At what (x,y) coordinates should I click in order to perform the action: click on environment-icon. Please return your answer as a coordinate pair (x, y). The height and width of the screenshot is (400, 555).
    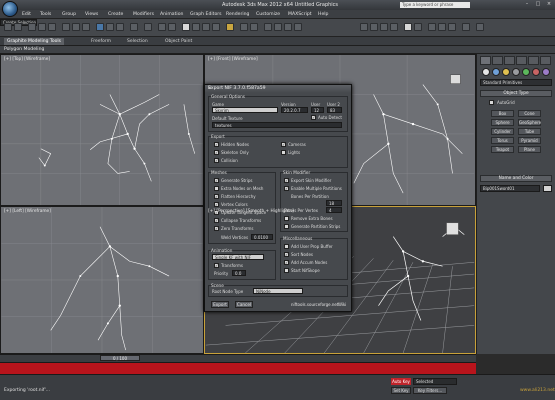
    Looking at the image, I should click on (418, 27).